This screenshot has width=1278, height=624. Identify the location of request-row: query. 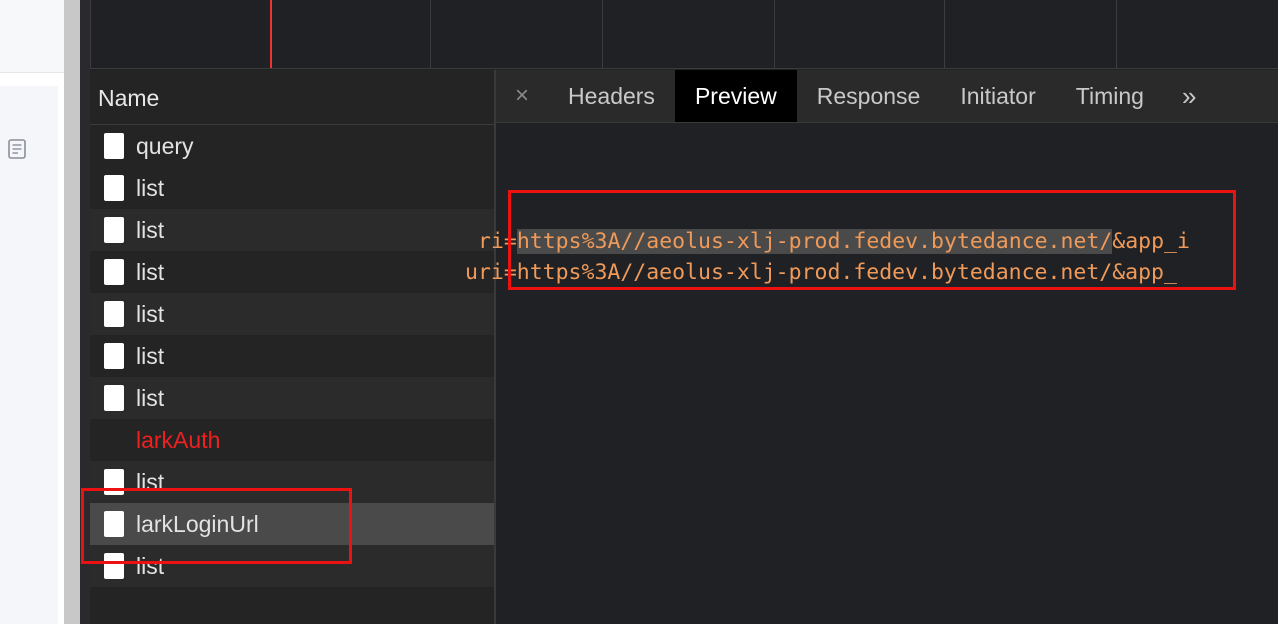
(292, 146).